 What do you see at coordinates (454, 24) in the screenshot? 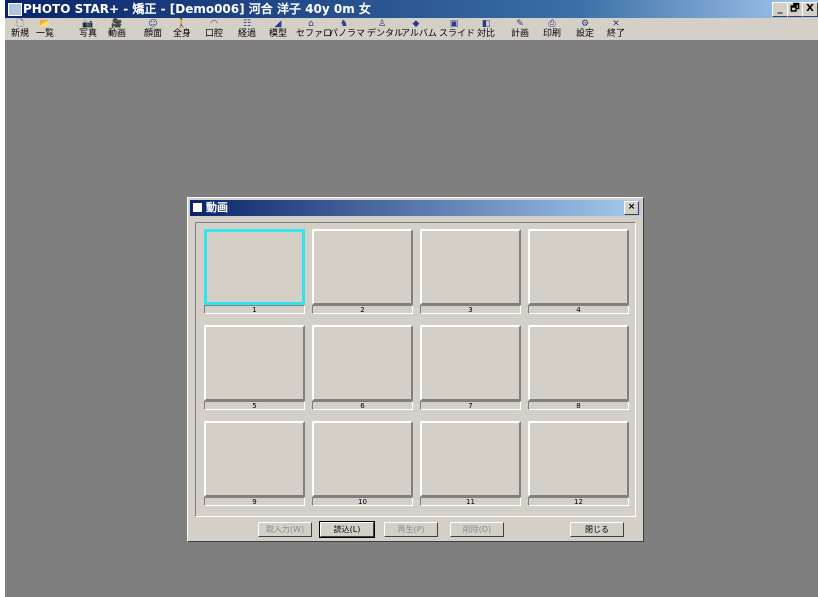
I see `slide-icon: ▣` at bounding box center [454, 24].